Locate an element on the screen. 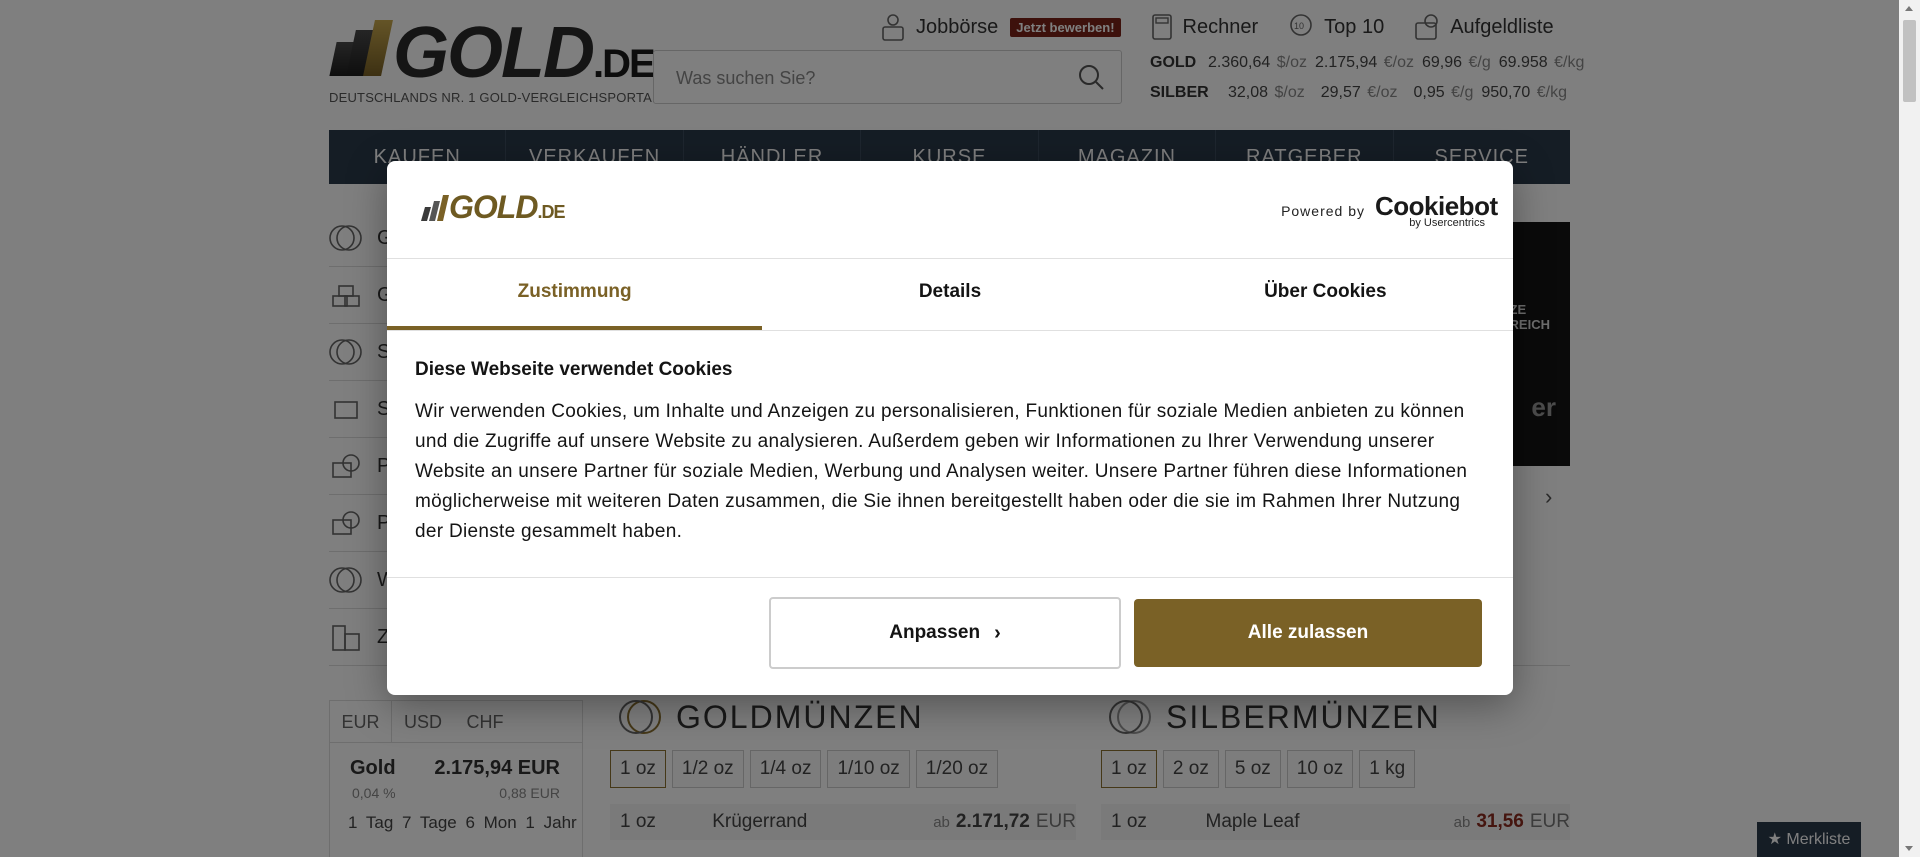 Image resolution: width=1920 pixels, height=857 pixels. provider-sub: by Usercentrics is located at coordinates (1447, 223).